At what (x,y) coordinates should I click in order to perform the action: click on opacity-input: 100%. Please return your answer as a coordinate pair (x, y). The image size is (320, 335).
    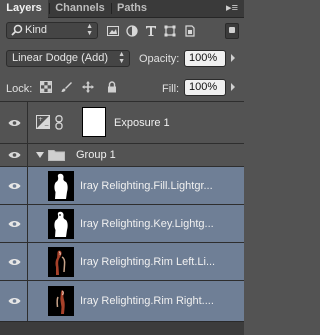
    Looking at the image, I should click on (205, 58).